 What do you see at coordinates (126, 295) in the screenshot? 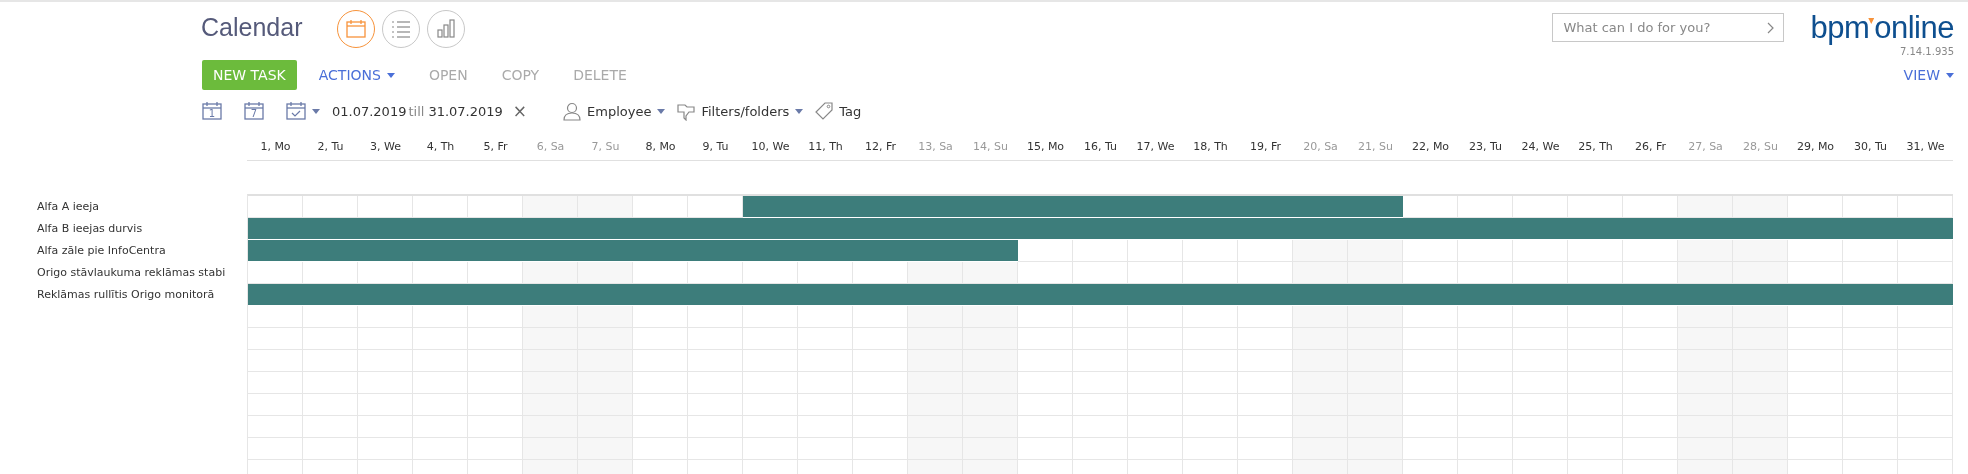
I see `resource-label: Reklāmas rullītis Origo monitorā` at bounding box center [126, 295].